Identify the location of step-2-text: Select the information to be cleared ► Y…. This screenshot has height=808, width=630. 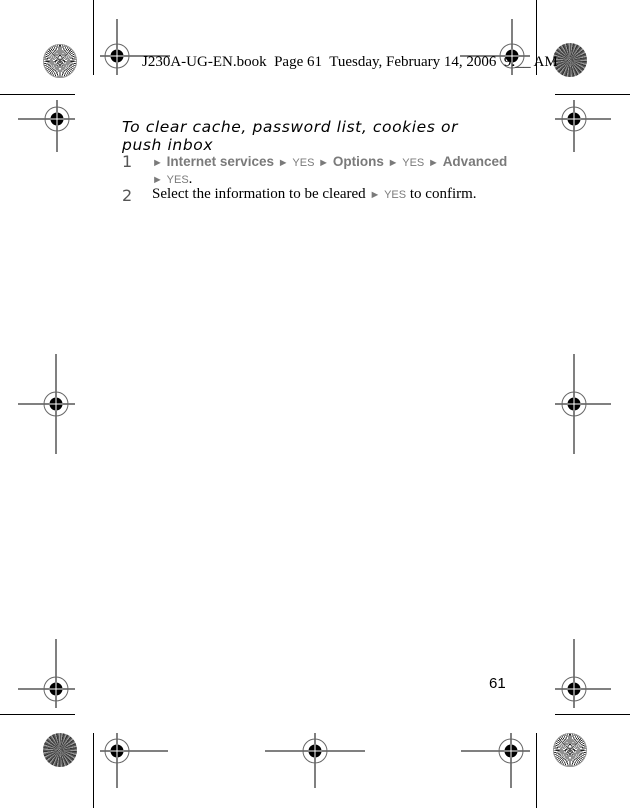
(314, 194).